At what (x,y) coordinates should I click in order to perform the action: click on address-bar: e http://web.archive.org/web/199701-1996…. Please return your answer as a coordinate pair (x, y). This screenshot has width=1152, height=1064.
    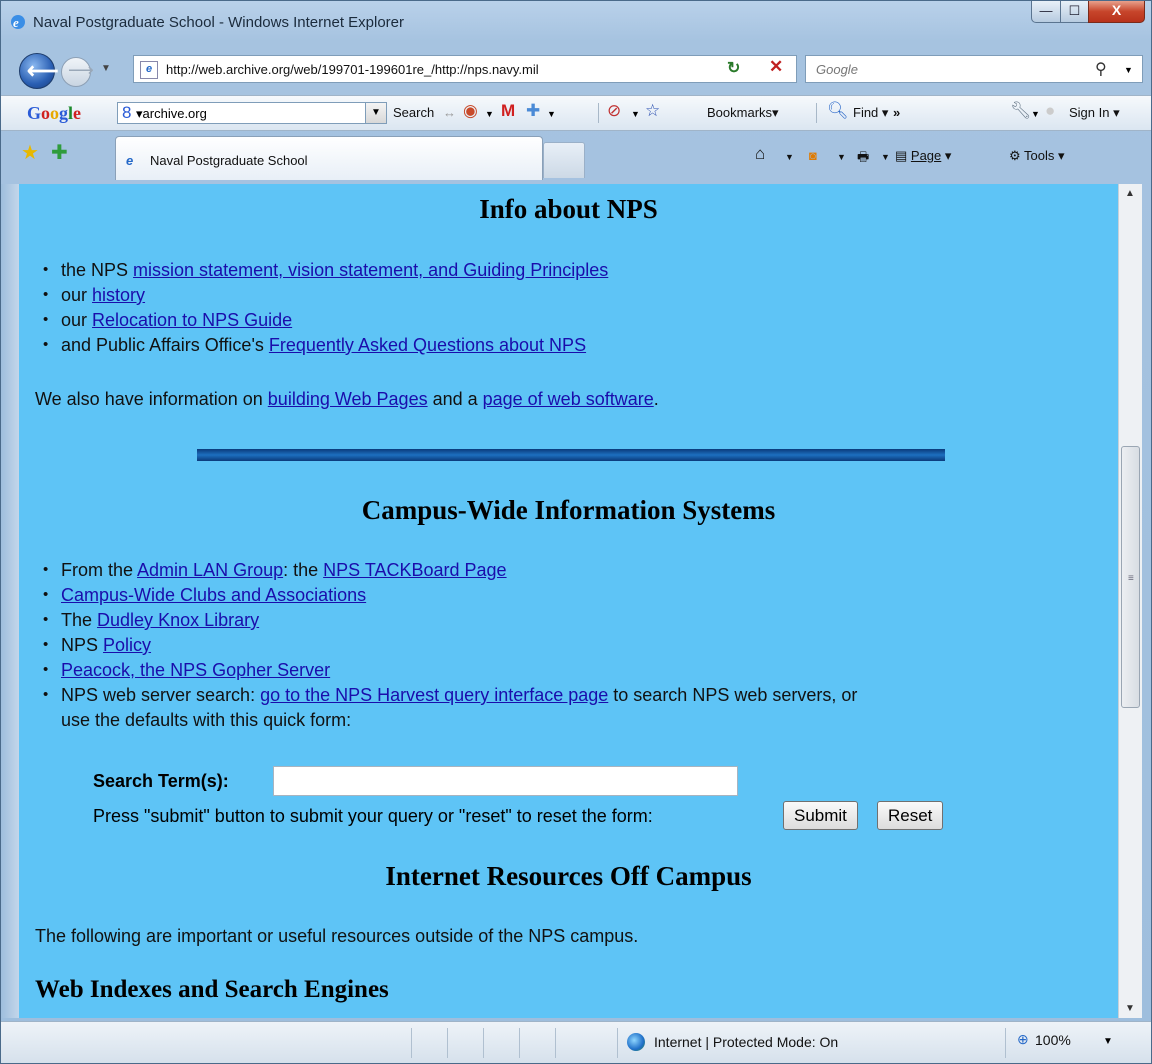
    Looking at the image, I should click on (488, 69).